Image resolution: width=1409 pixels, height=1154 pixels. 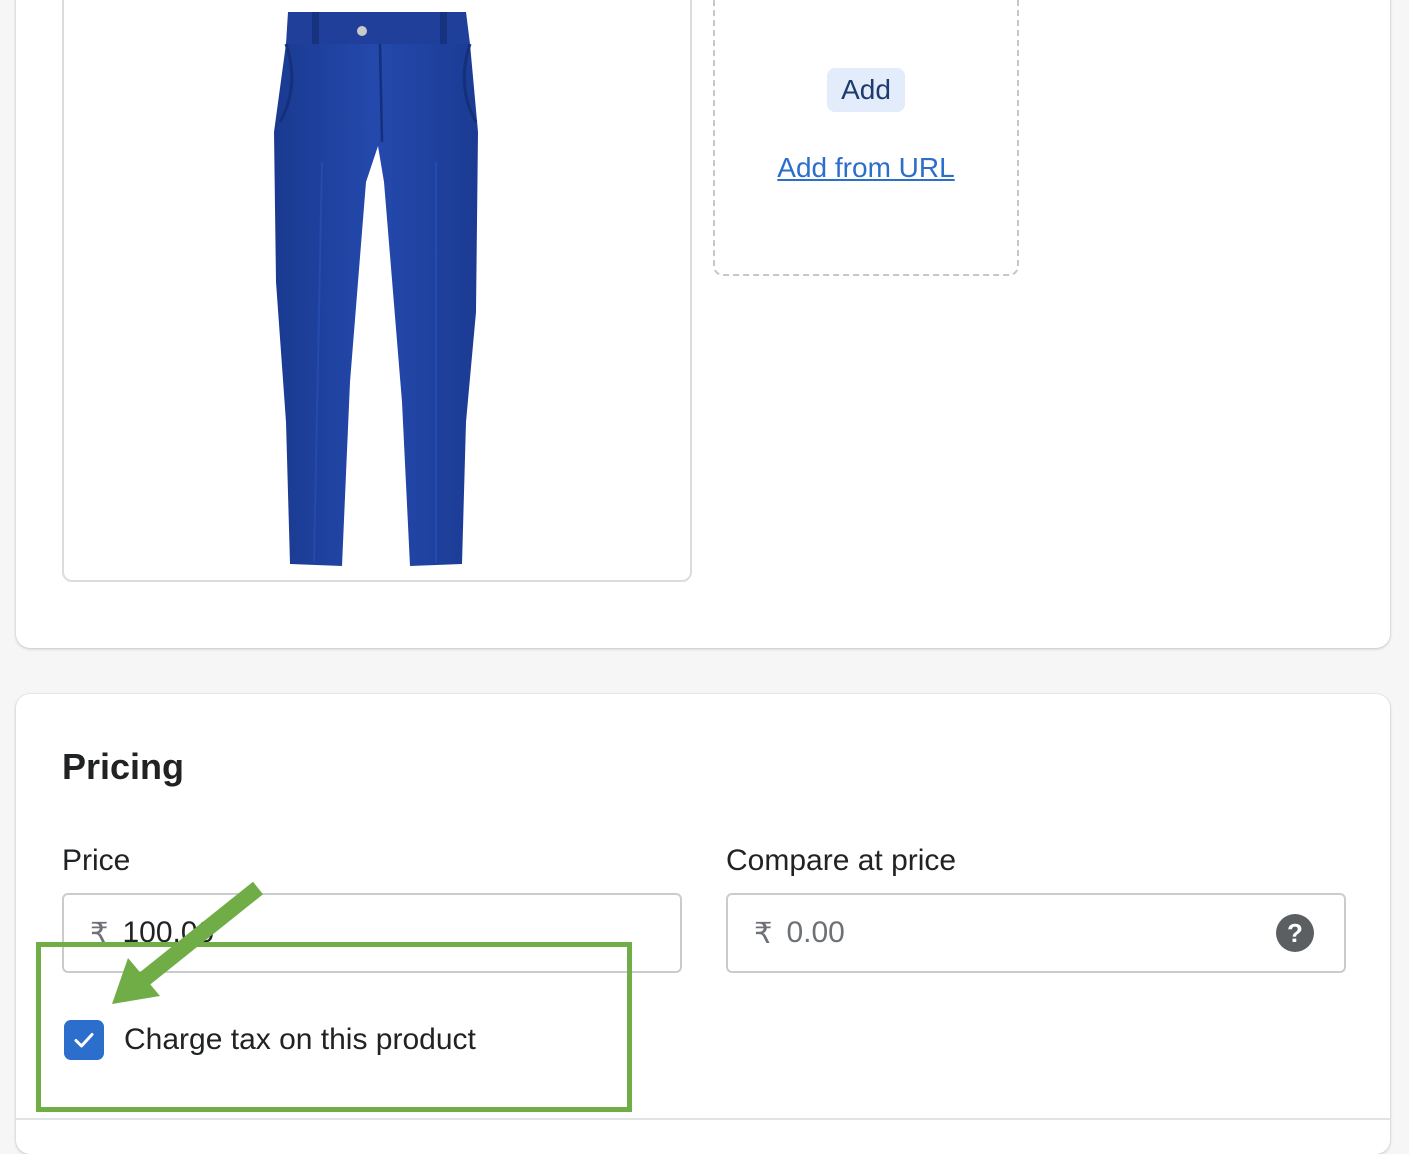 I want to click on question-circle-icon: ?, so click(x=1295, y=933).